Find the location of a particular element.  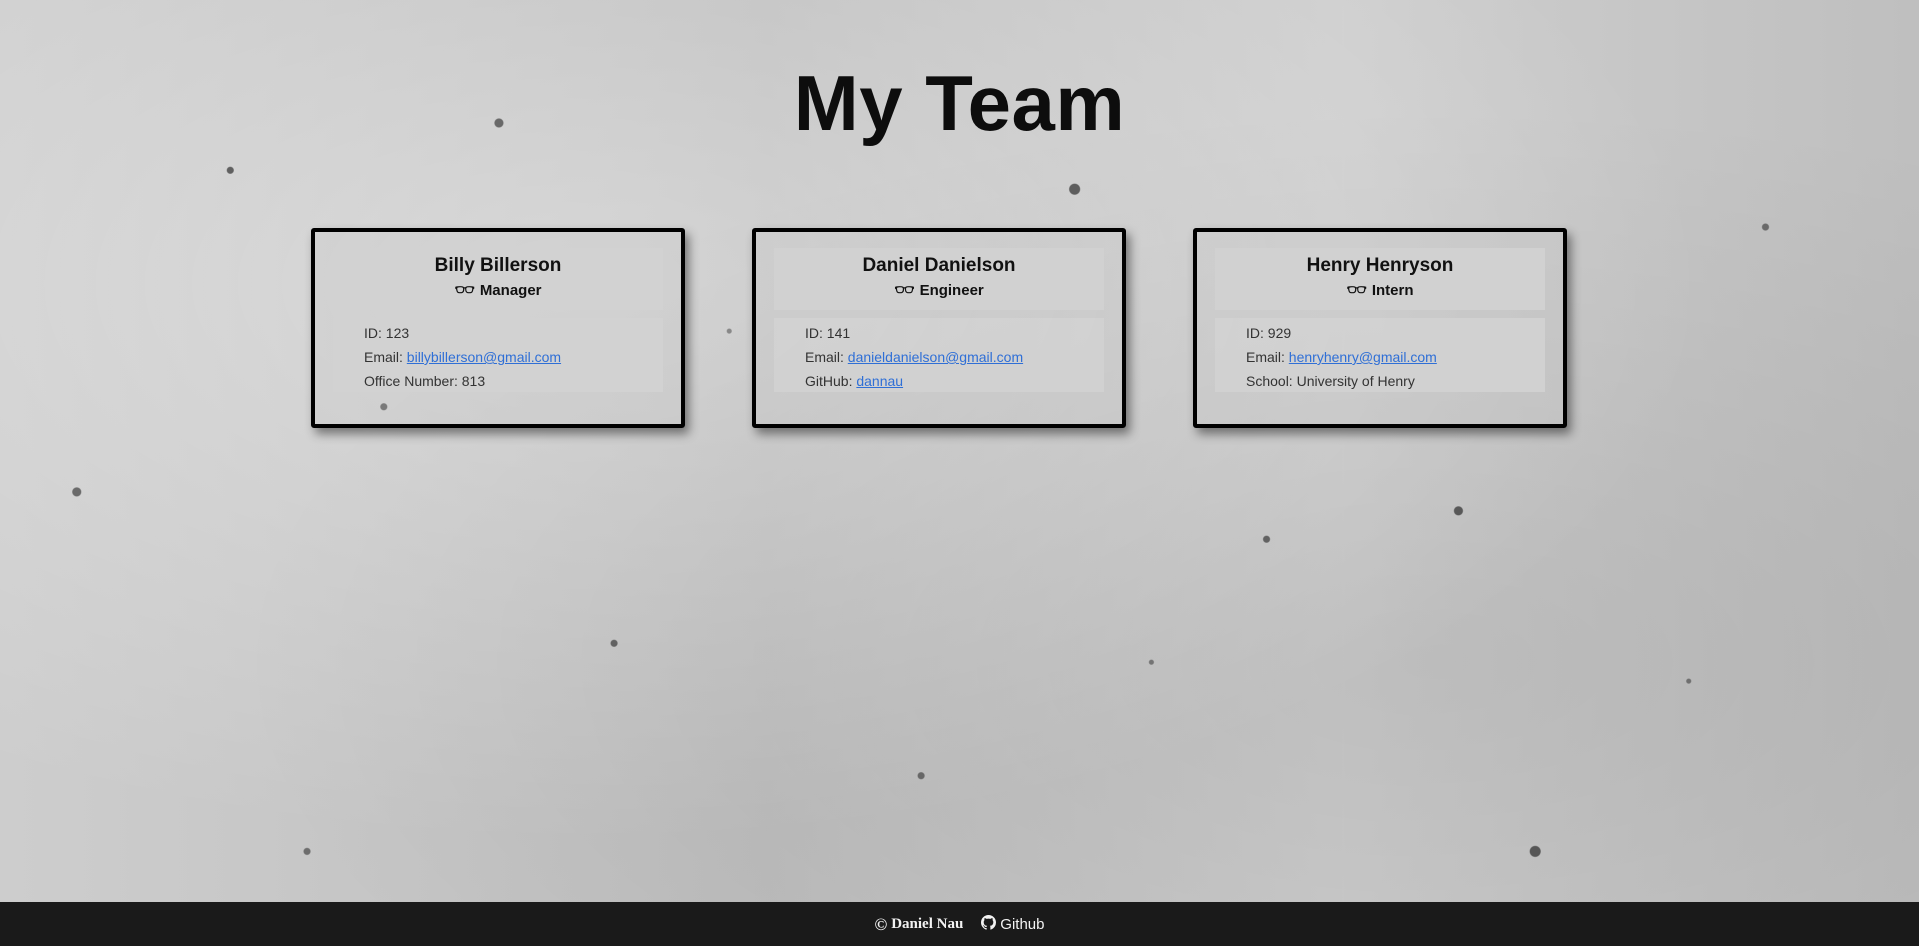

card-header: Daniel Danielson 👓︎ Engineer is located at coordinates (939, 279).